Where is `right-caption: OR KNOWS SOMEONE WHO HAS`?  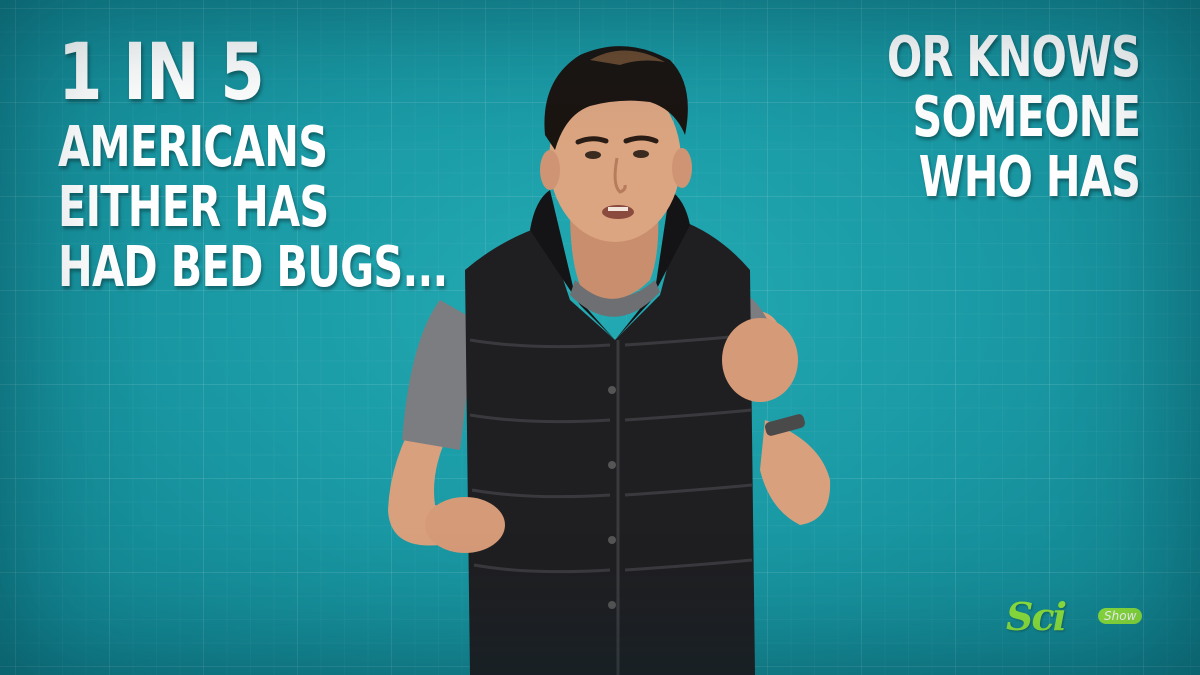 right-caption: OR KNOWS SOMEONE WHO HAS is located at coordinates (969, 117).